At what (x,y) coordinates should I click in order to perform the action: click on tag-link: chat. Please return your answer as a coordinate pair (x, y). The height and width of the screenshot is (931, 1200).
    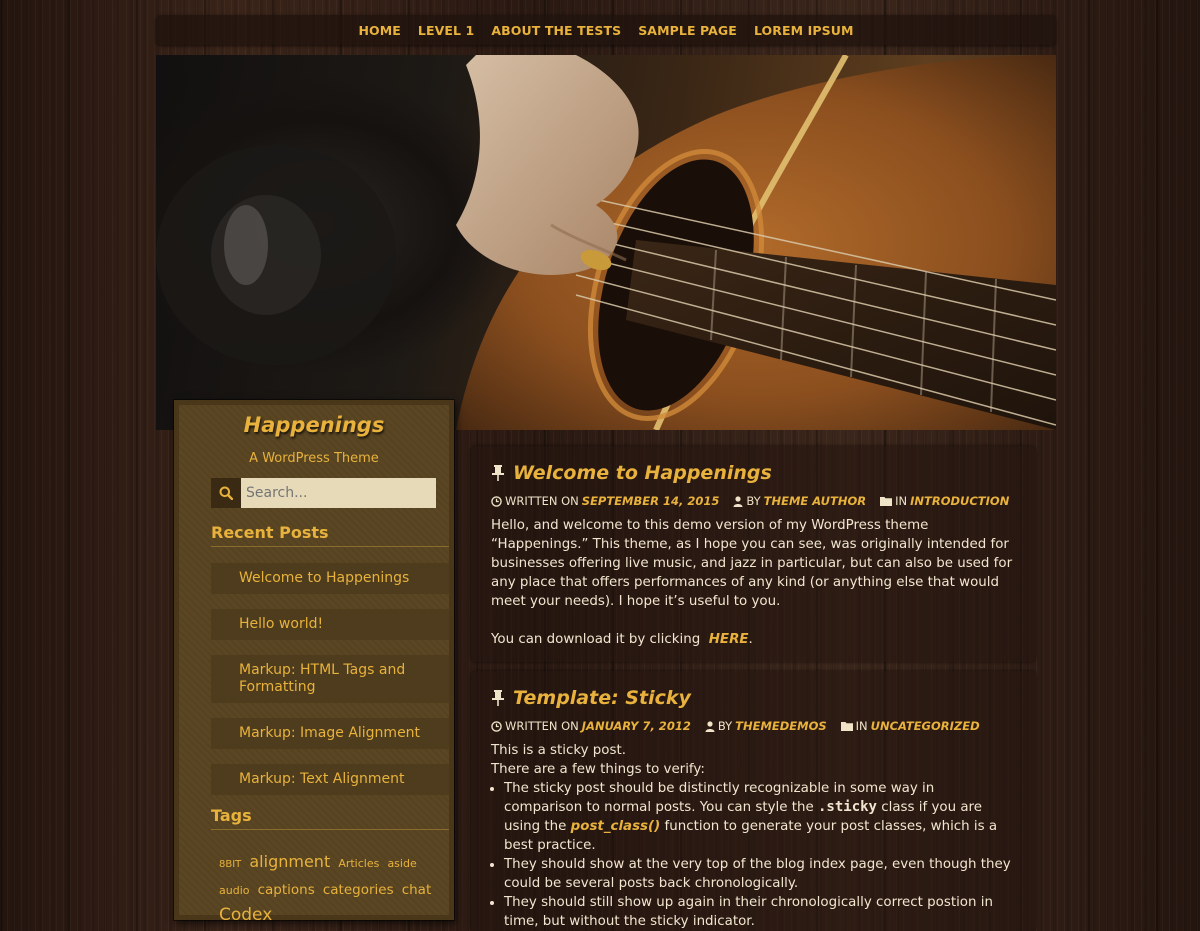
    Looking at the image, I should click on (417, 890).